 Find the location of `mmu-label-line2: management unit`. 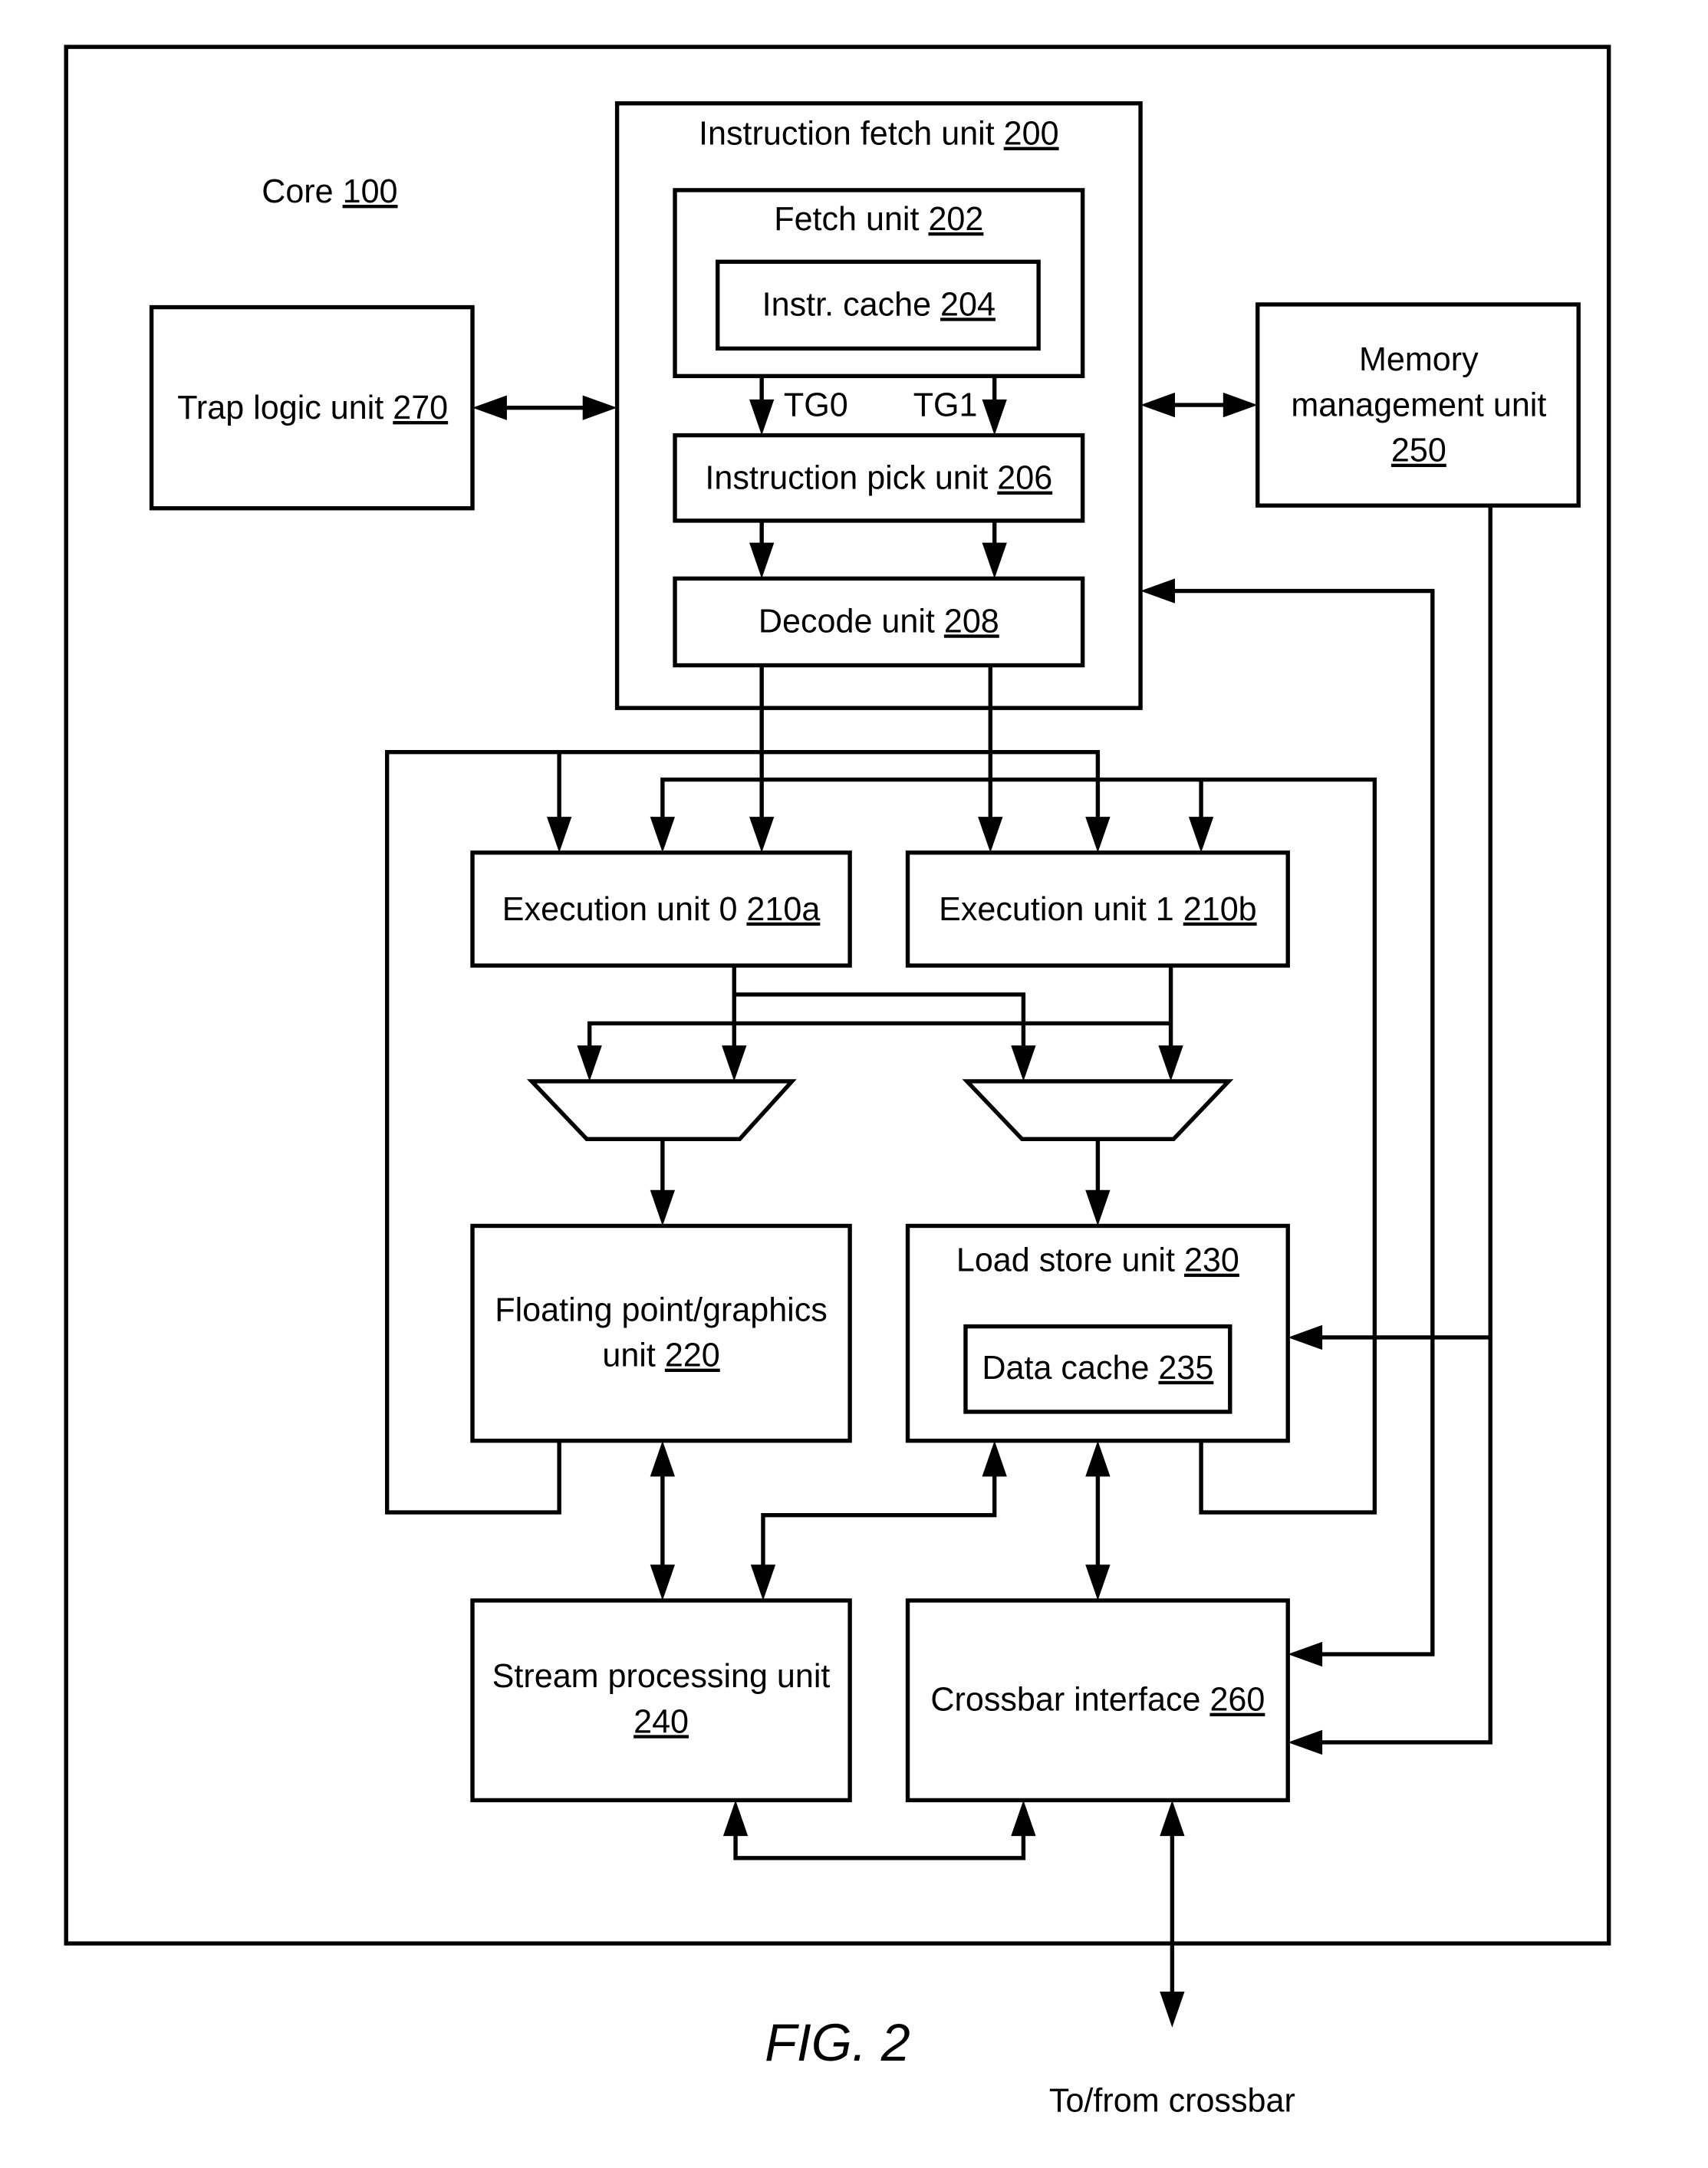

mmu-label-line2: management unit is located at coordinates (1419, 405).